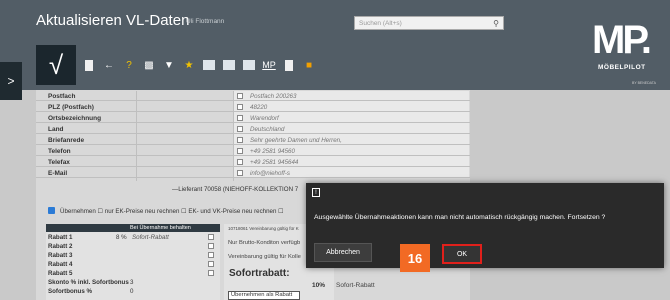  I want to click on field-value: Postfach 200263, so click(273, 96).